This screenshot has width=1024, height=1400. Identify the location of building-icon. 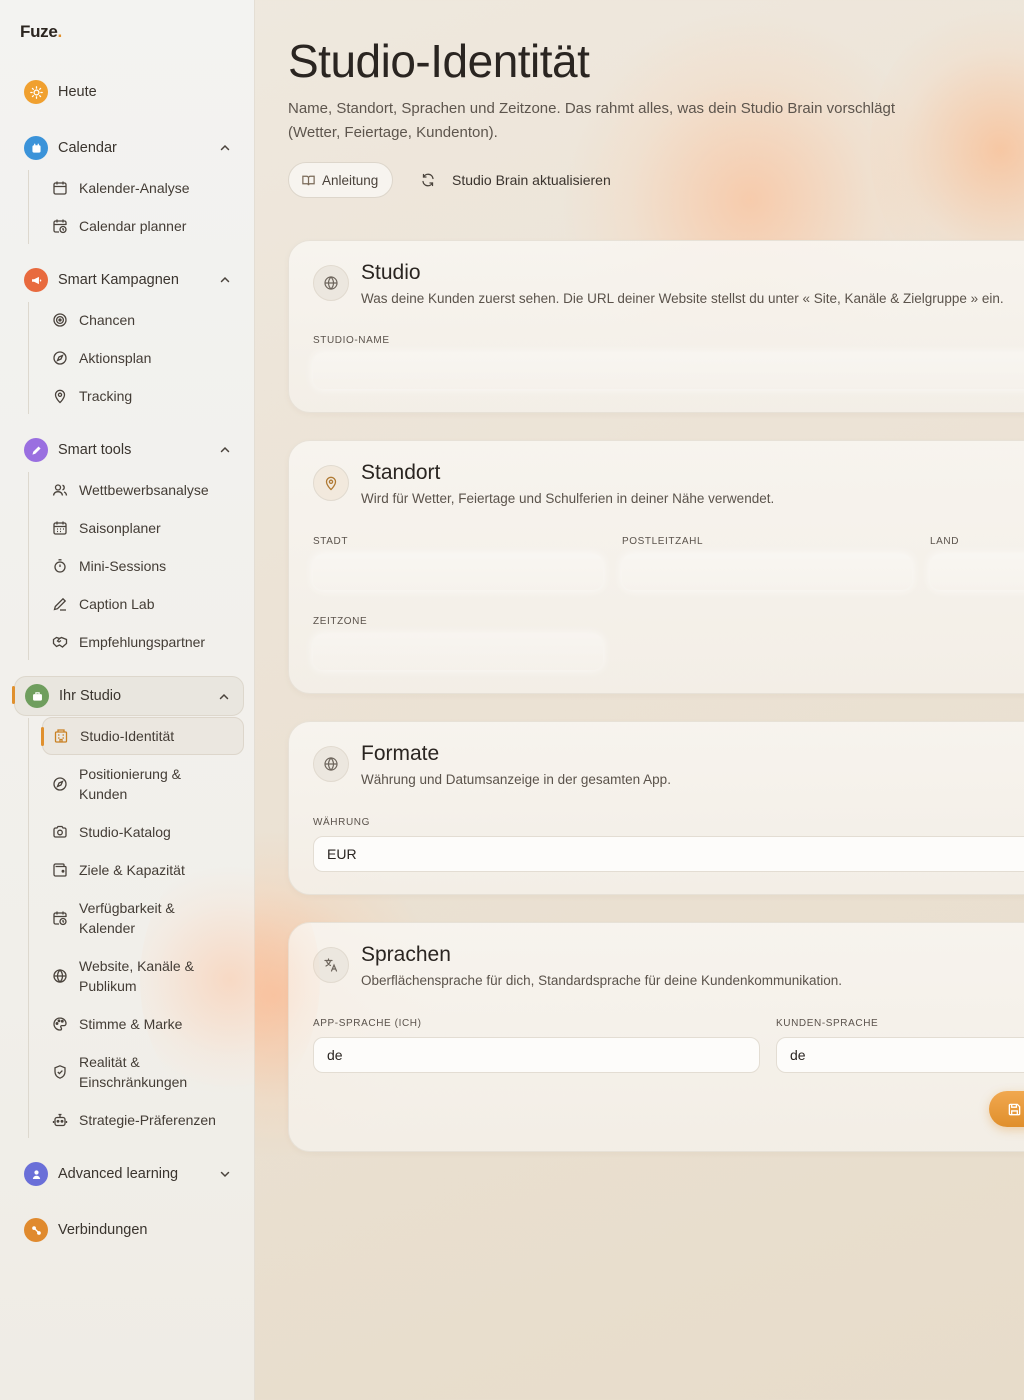
(61, 736).